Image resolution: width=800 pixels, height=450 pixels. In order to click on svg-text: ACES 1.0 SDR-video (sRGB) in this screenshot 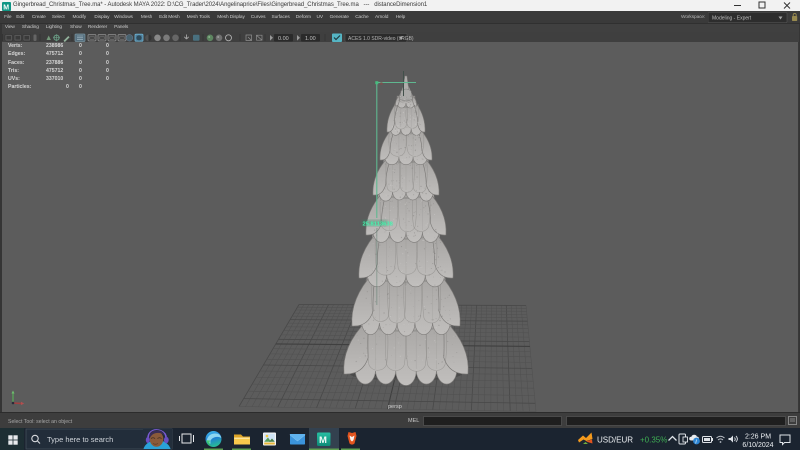, I will do `click(381, 39)`.